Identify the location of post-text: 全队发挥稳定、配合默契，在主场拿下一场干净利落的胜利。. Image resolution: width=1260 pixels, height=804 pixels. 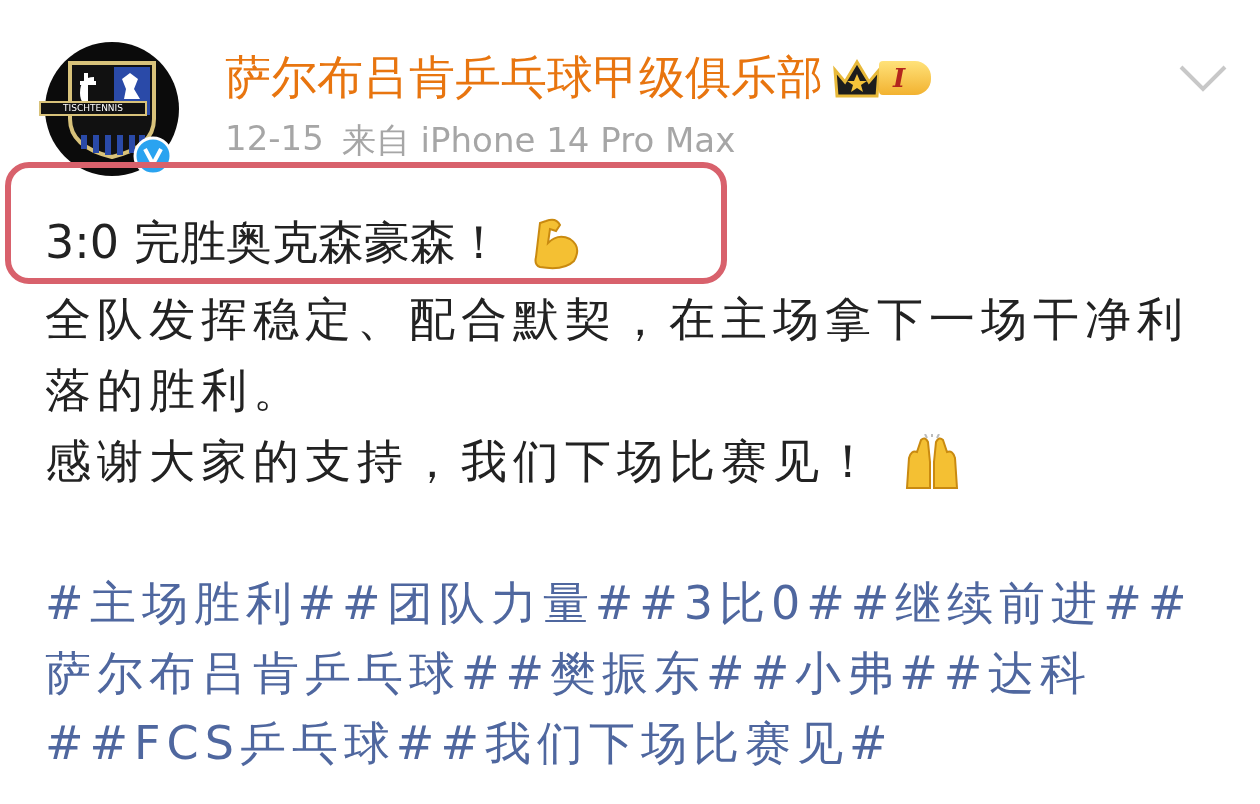
(617, 355).